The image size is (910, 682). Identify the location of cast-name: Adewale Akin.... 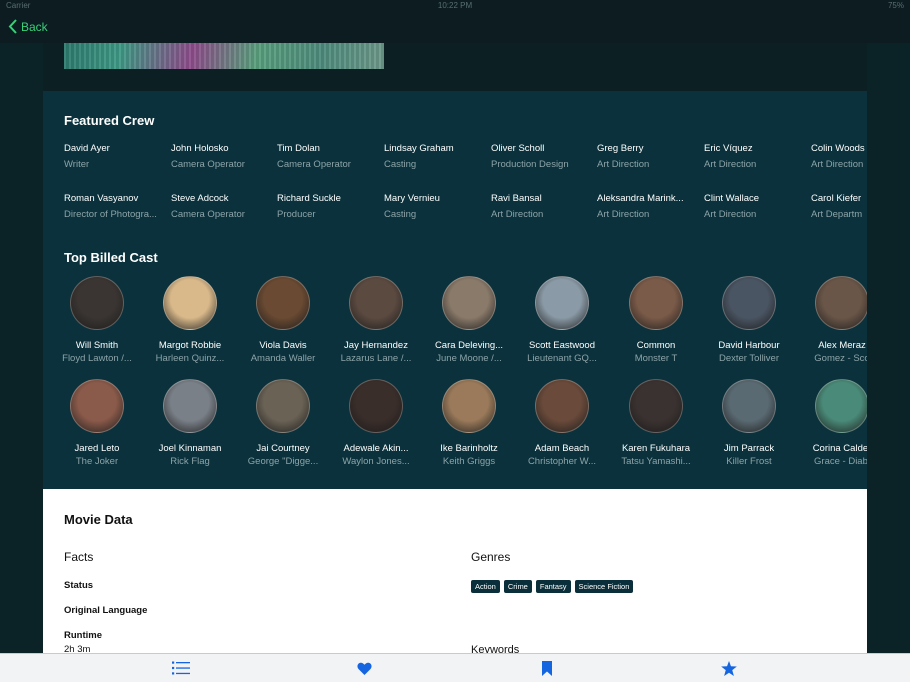
(376, 448).